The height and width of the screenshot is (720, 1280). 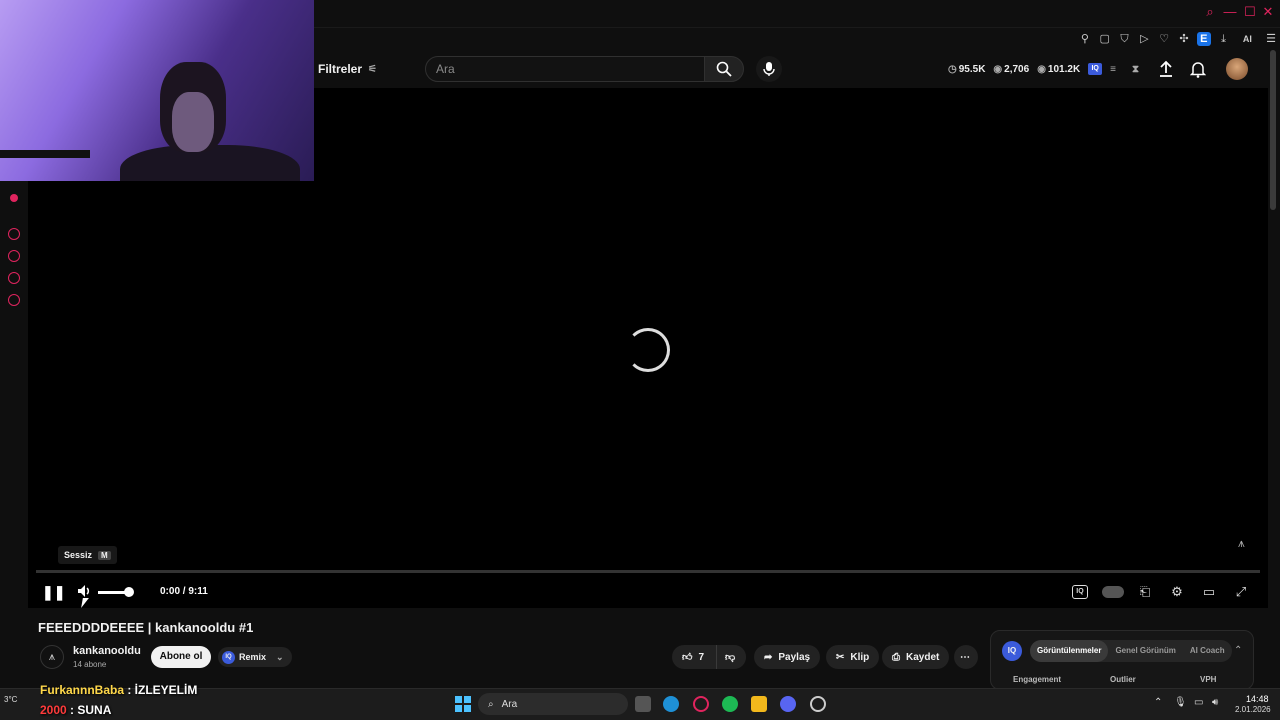 I want to click on mute-tooltip: Sessiz M, so click(x=87, y=555).